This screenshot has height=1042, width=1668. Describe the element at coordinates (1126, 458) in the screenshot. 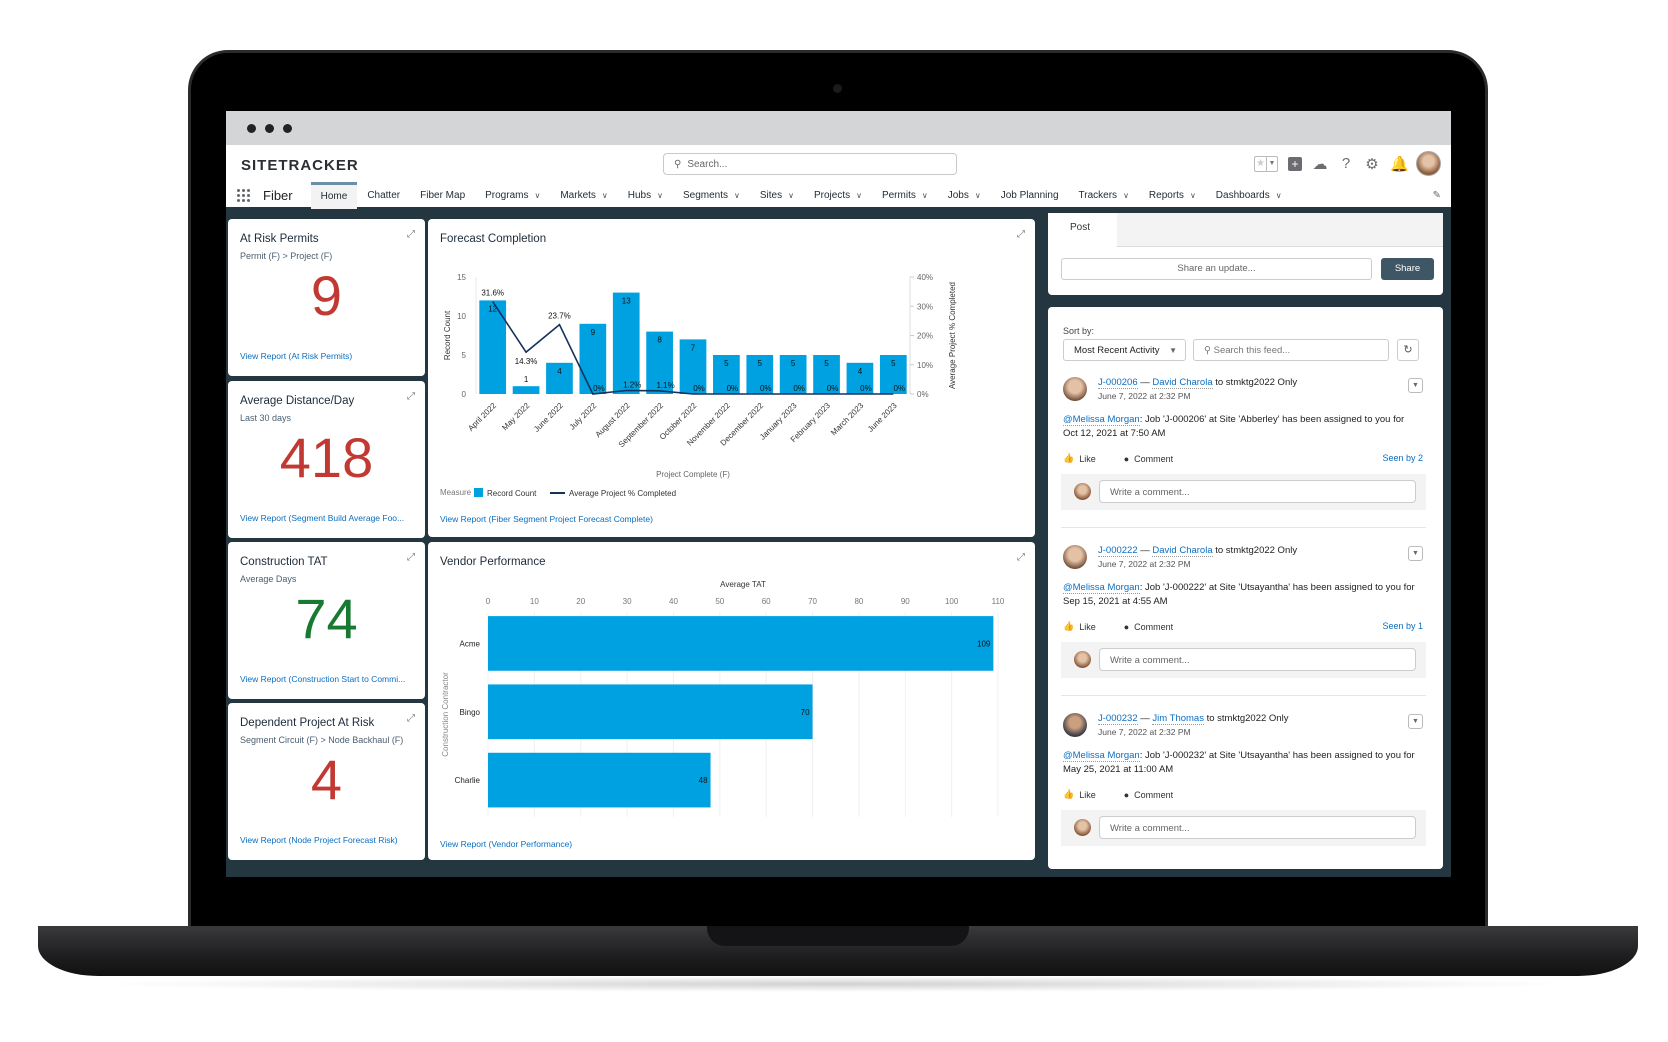

I see `comment-bubble-icon: ●` at that location.